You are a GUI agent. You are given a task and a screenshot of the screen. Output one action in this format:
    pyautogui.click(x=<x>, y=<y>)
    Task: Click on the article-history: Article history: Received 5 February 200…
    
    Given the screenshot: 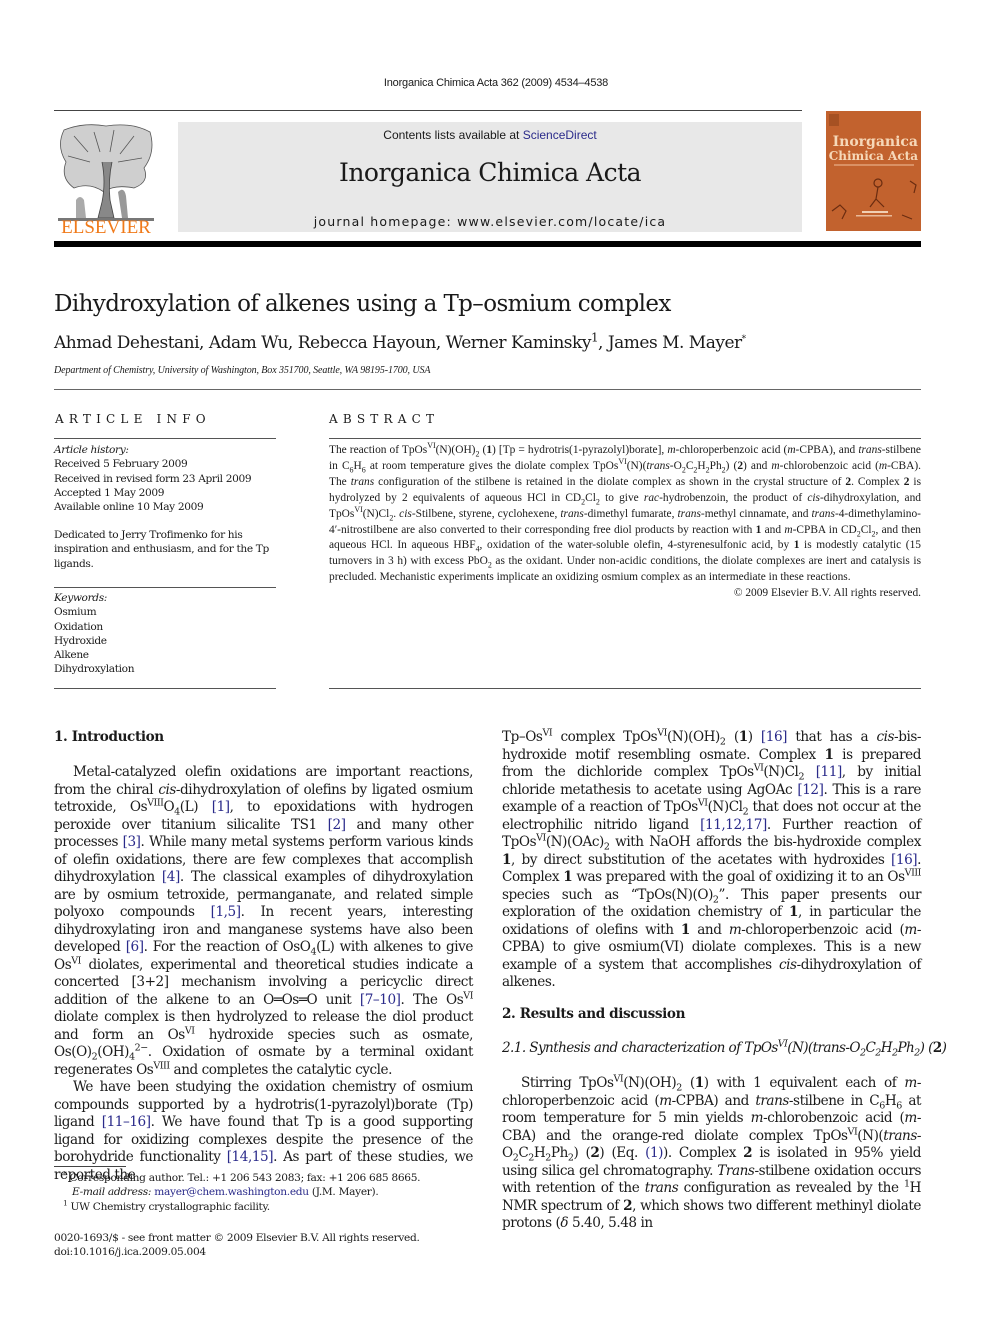 What is the action you would take?
    pyautogui.click(x=166, y=478)
    